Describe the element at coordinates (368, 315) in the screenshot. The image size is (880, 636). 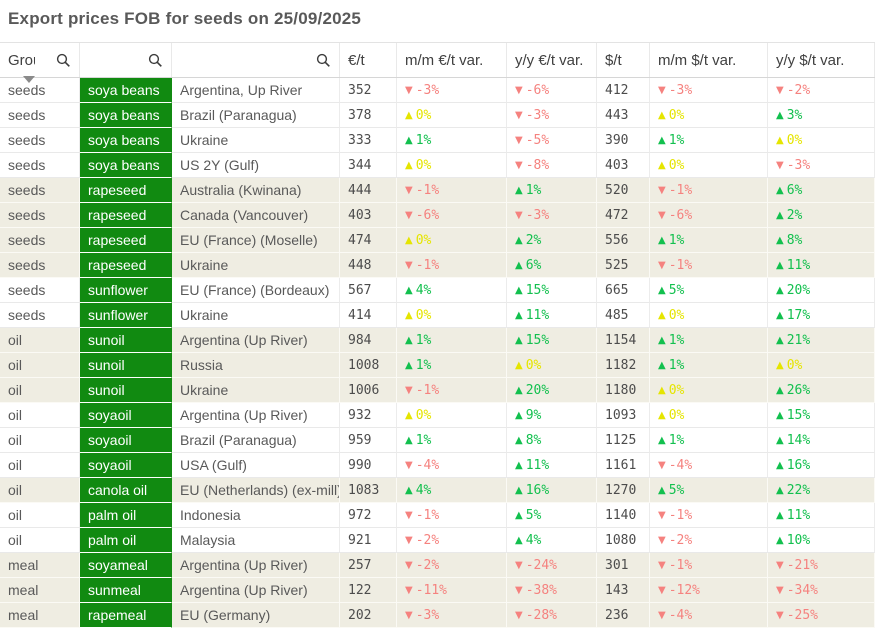
I see `cell-eur-price: 414` at that location.